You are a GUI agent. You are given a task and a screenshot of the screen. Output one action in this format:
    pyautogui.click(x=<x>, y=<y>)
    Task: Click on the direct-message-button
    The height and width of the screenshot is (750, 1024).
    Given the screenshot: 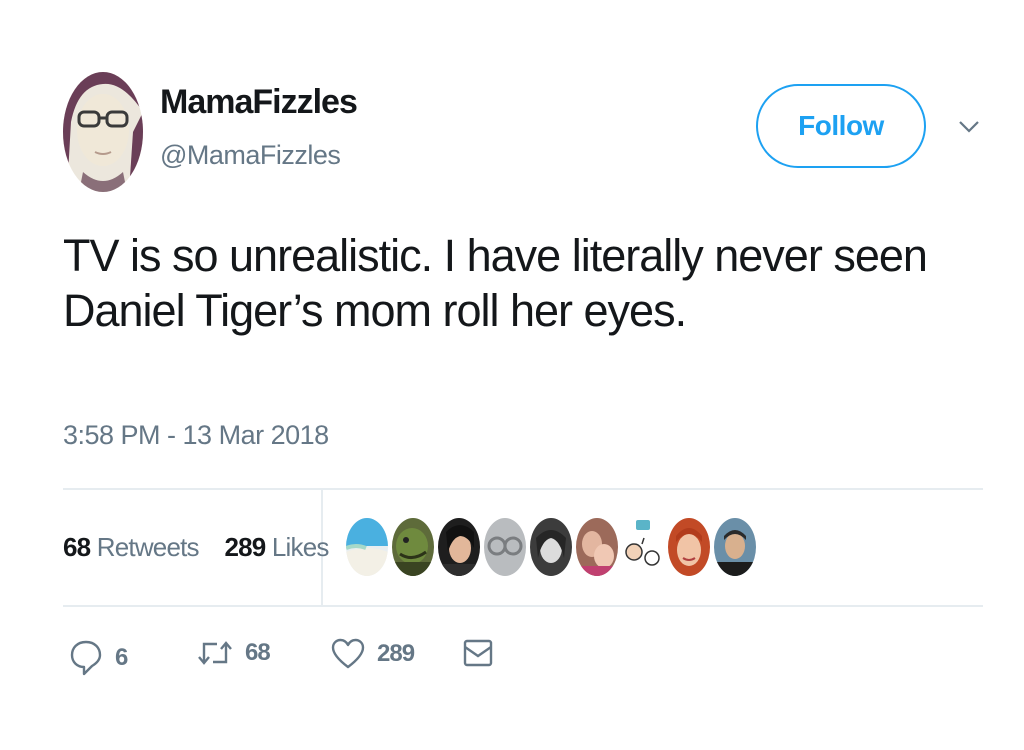 What is the action you would take?
    pyautogui.click(x=478, y=653)
    